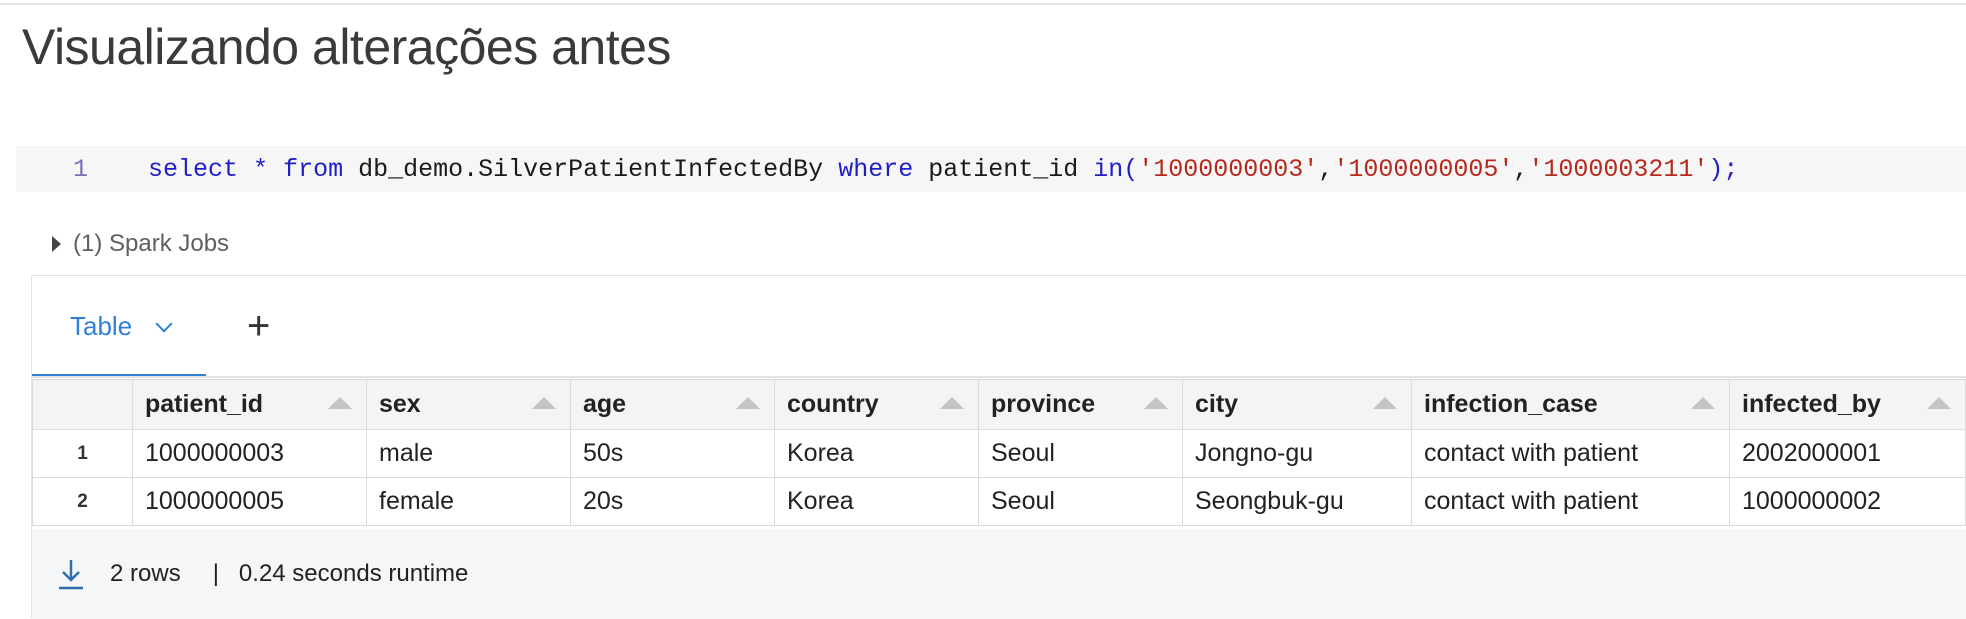  Describe the element at coordinates (1570, 404) in the screenshot. I see `column-header-infection-case: infection_case` at that location.